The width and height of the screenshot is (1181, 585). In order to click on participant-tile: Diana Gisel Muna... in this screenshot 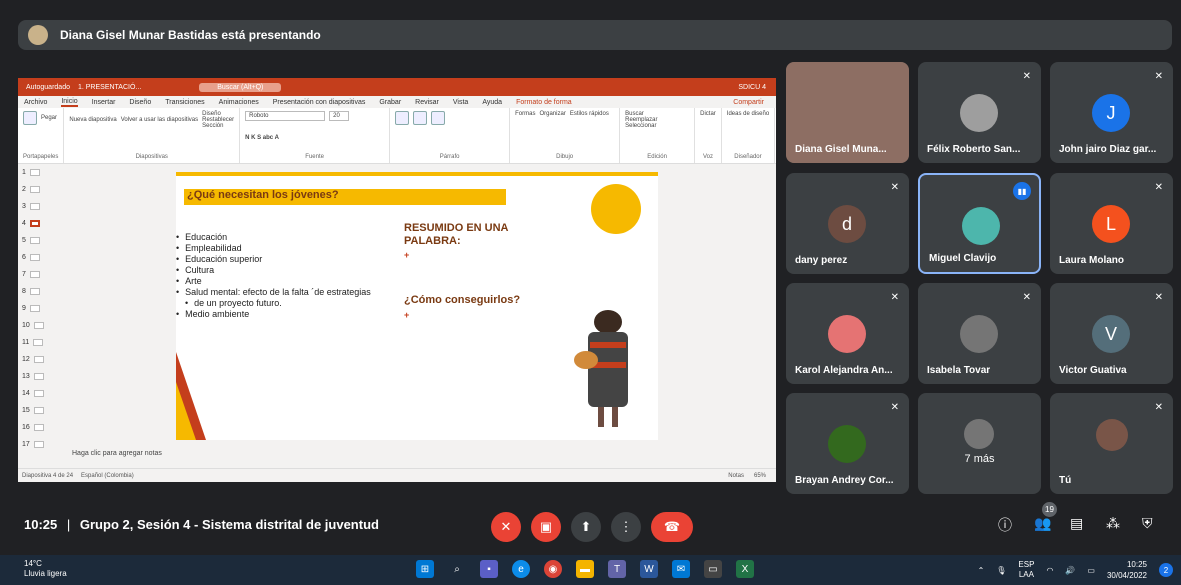, I will do `click(847, 112)`.